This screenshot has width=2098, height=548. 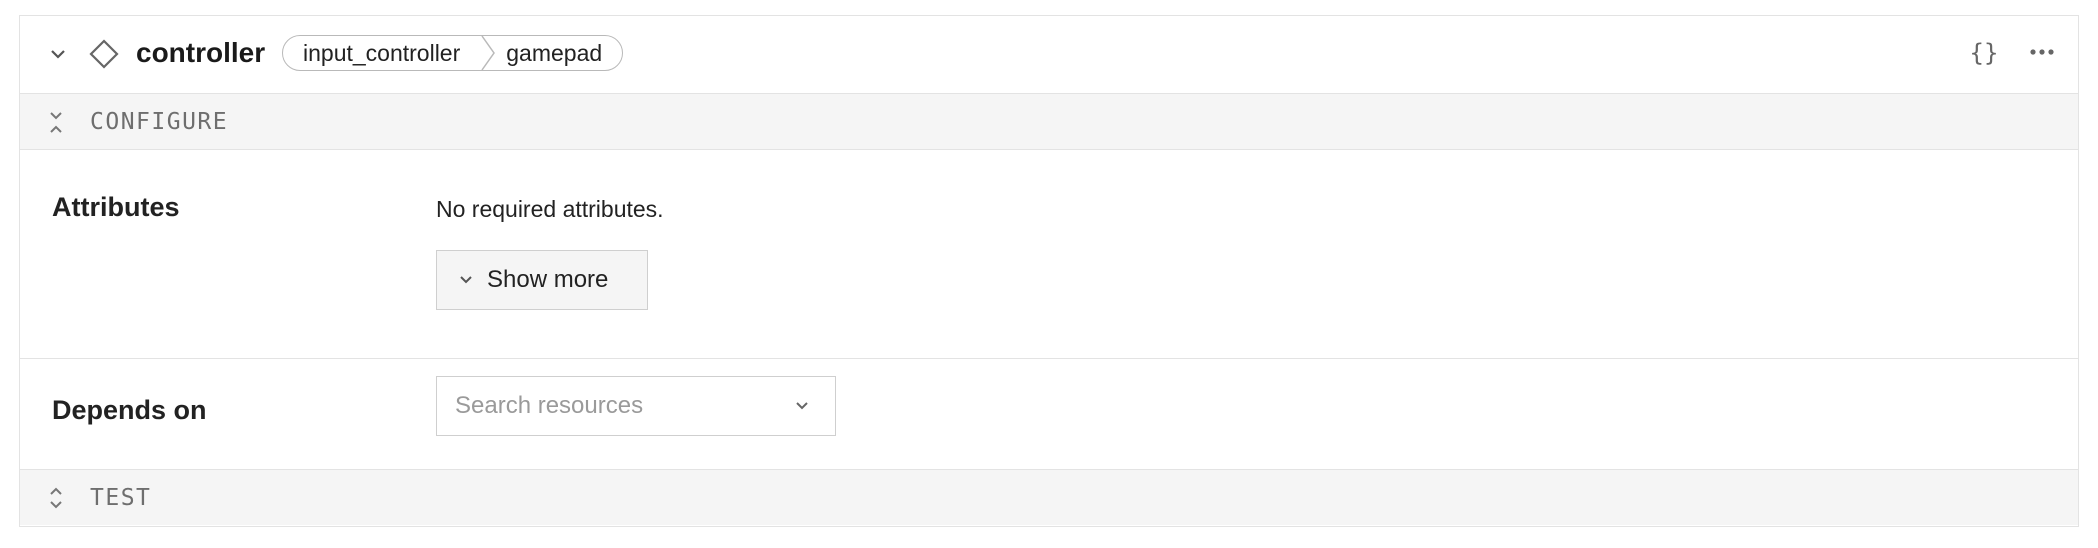 What do you see at coordinates (1049, 55) in the screenshot?
I see `resource-header: controller input_controller gamepad {}` at bounding box center [1049, 55].